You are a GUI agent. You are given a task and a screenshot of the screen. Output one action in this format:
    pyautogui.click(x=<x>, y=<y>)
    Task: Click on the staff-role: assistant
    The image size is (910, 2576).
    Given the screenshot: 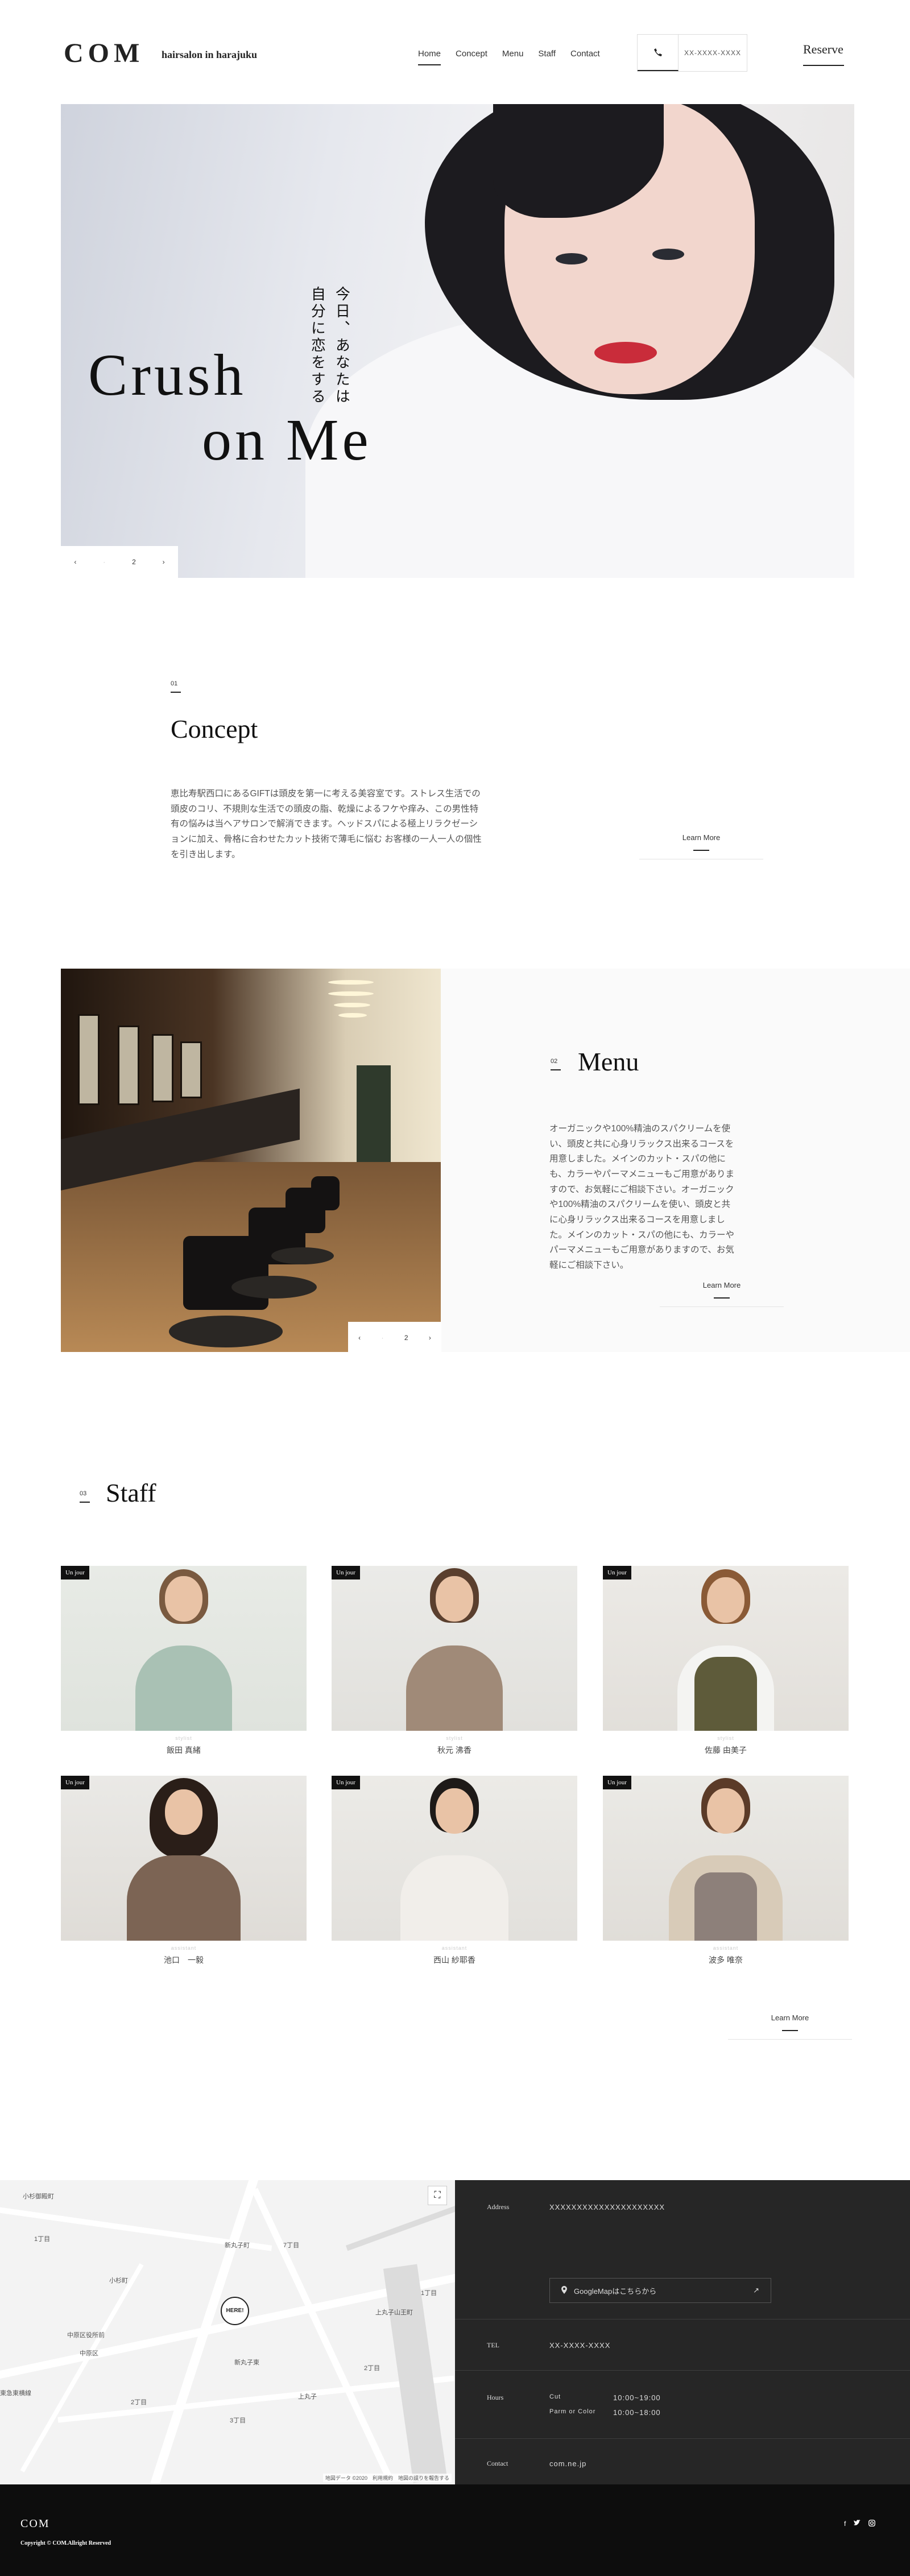 What is the action you would take?
    pyautogui.click(x=184, y=1948)
    